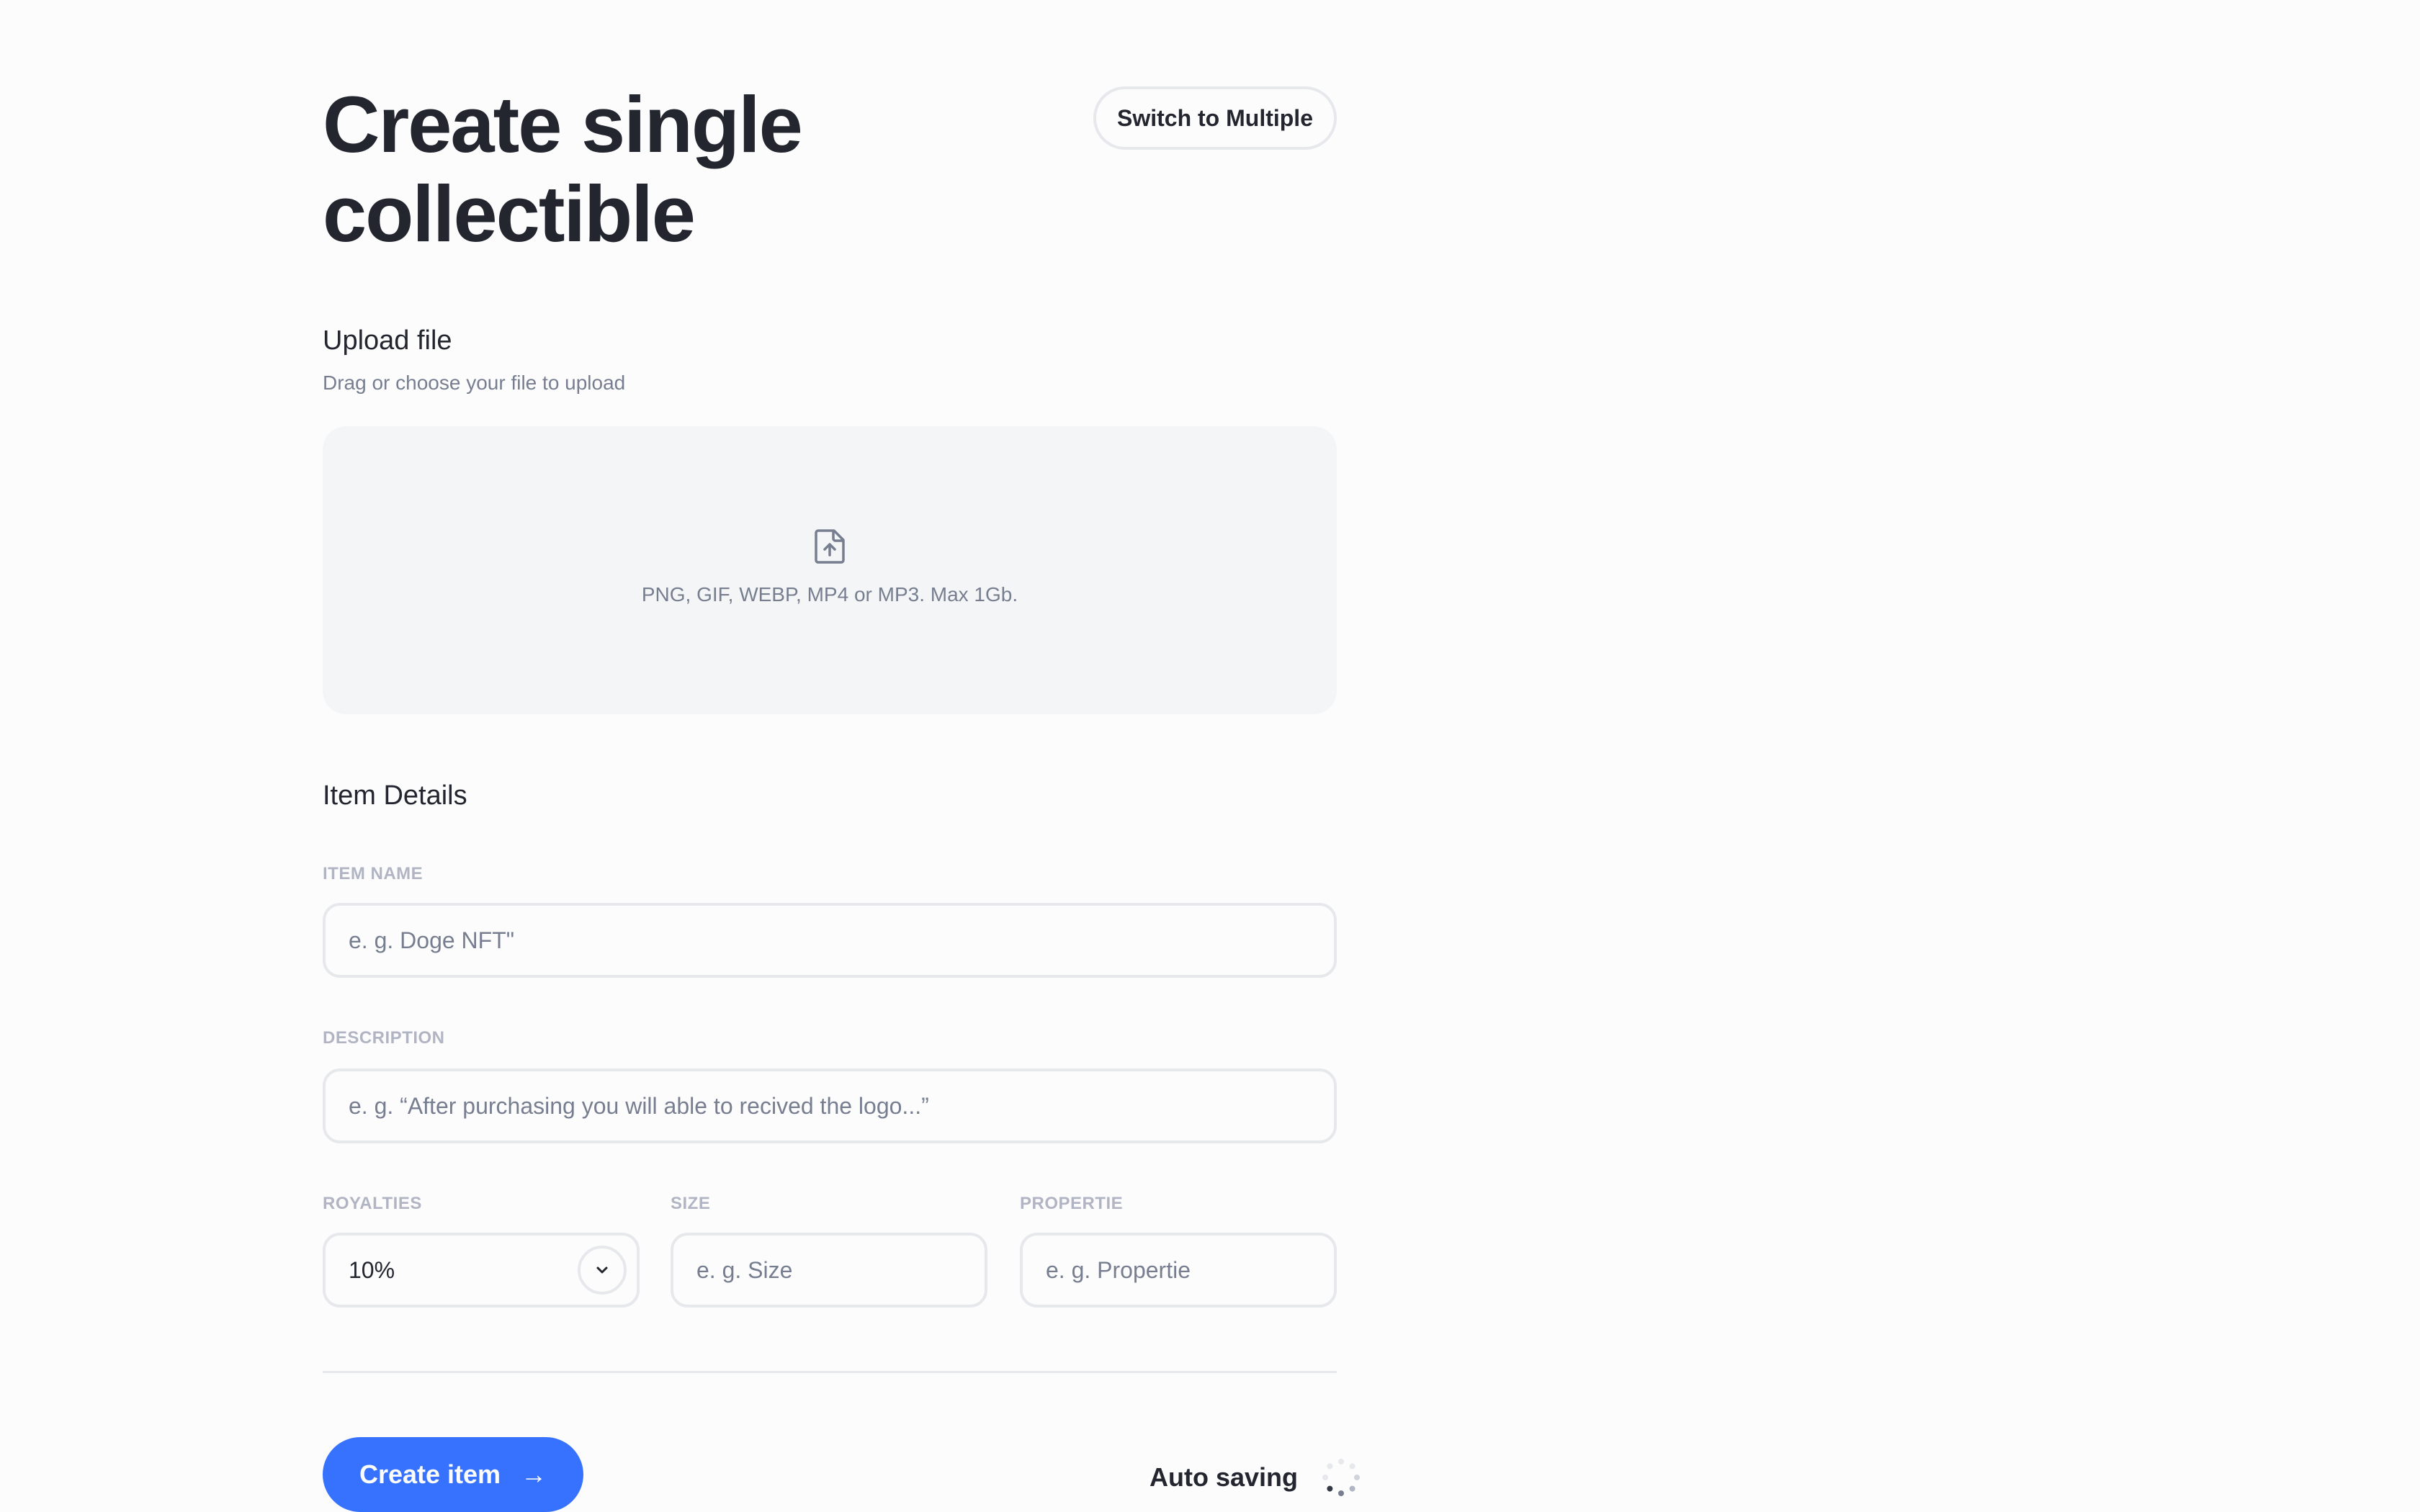 The width and height of the screenshot is (2420, 1512). Describe the element at coordinates (691, 1203) in the screenshot. I see `size-label: SIZE` at that location.